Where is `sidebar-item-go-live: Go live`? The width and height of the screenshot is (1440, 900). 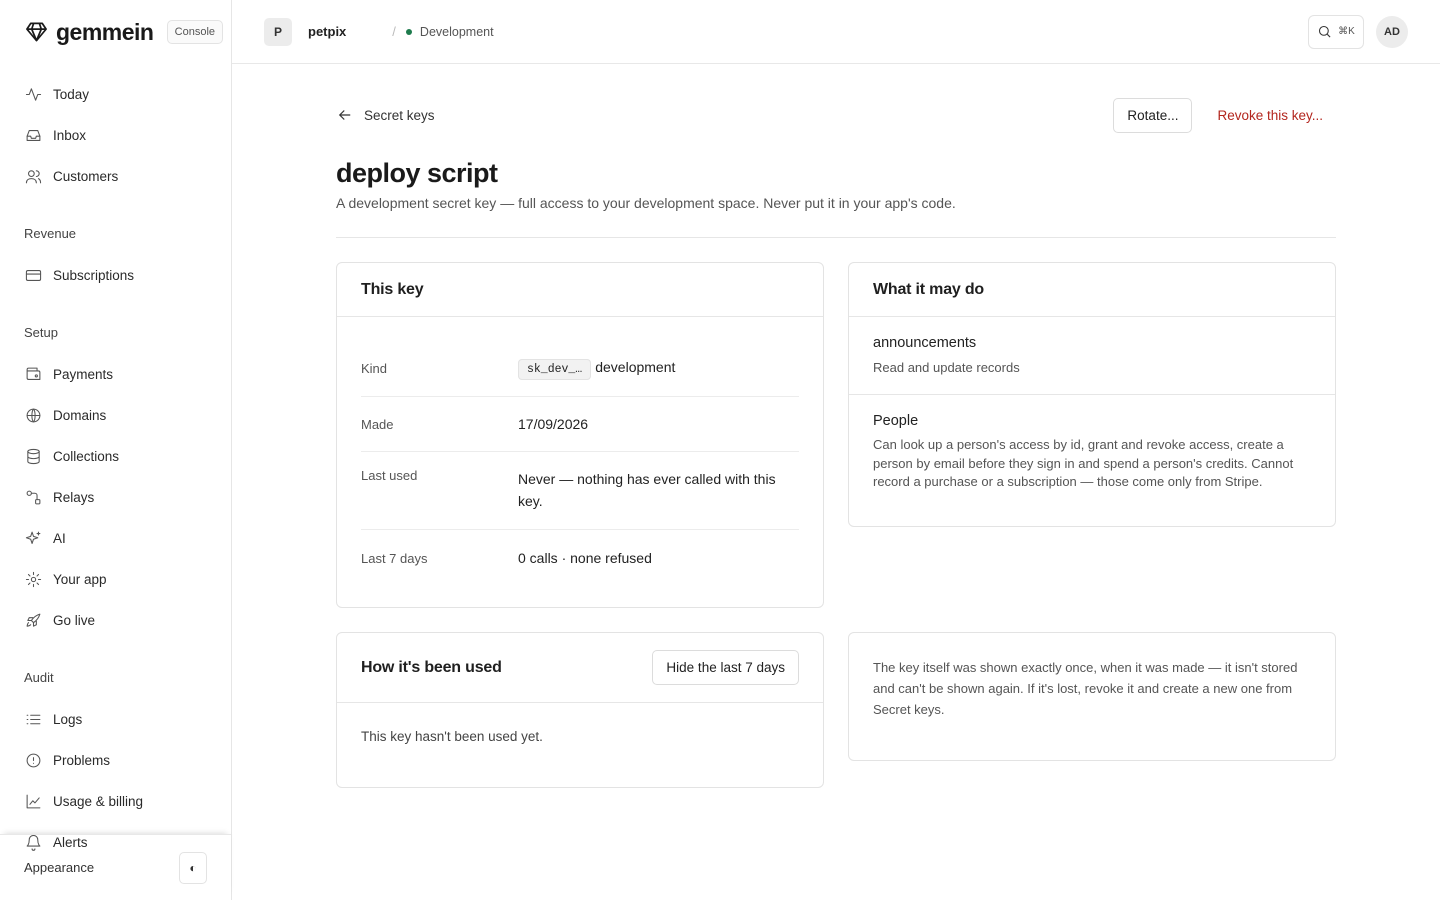 sidebar-item-go-live: Go live is located at coordinates (115, 620).